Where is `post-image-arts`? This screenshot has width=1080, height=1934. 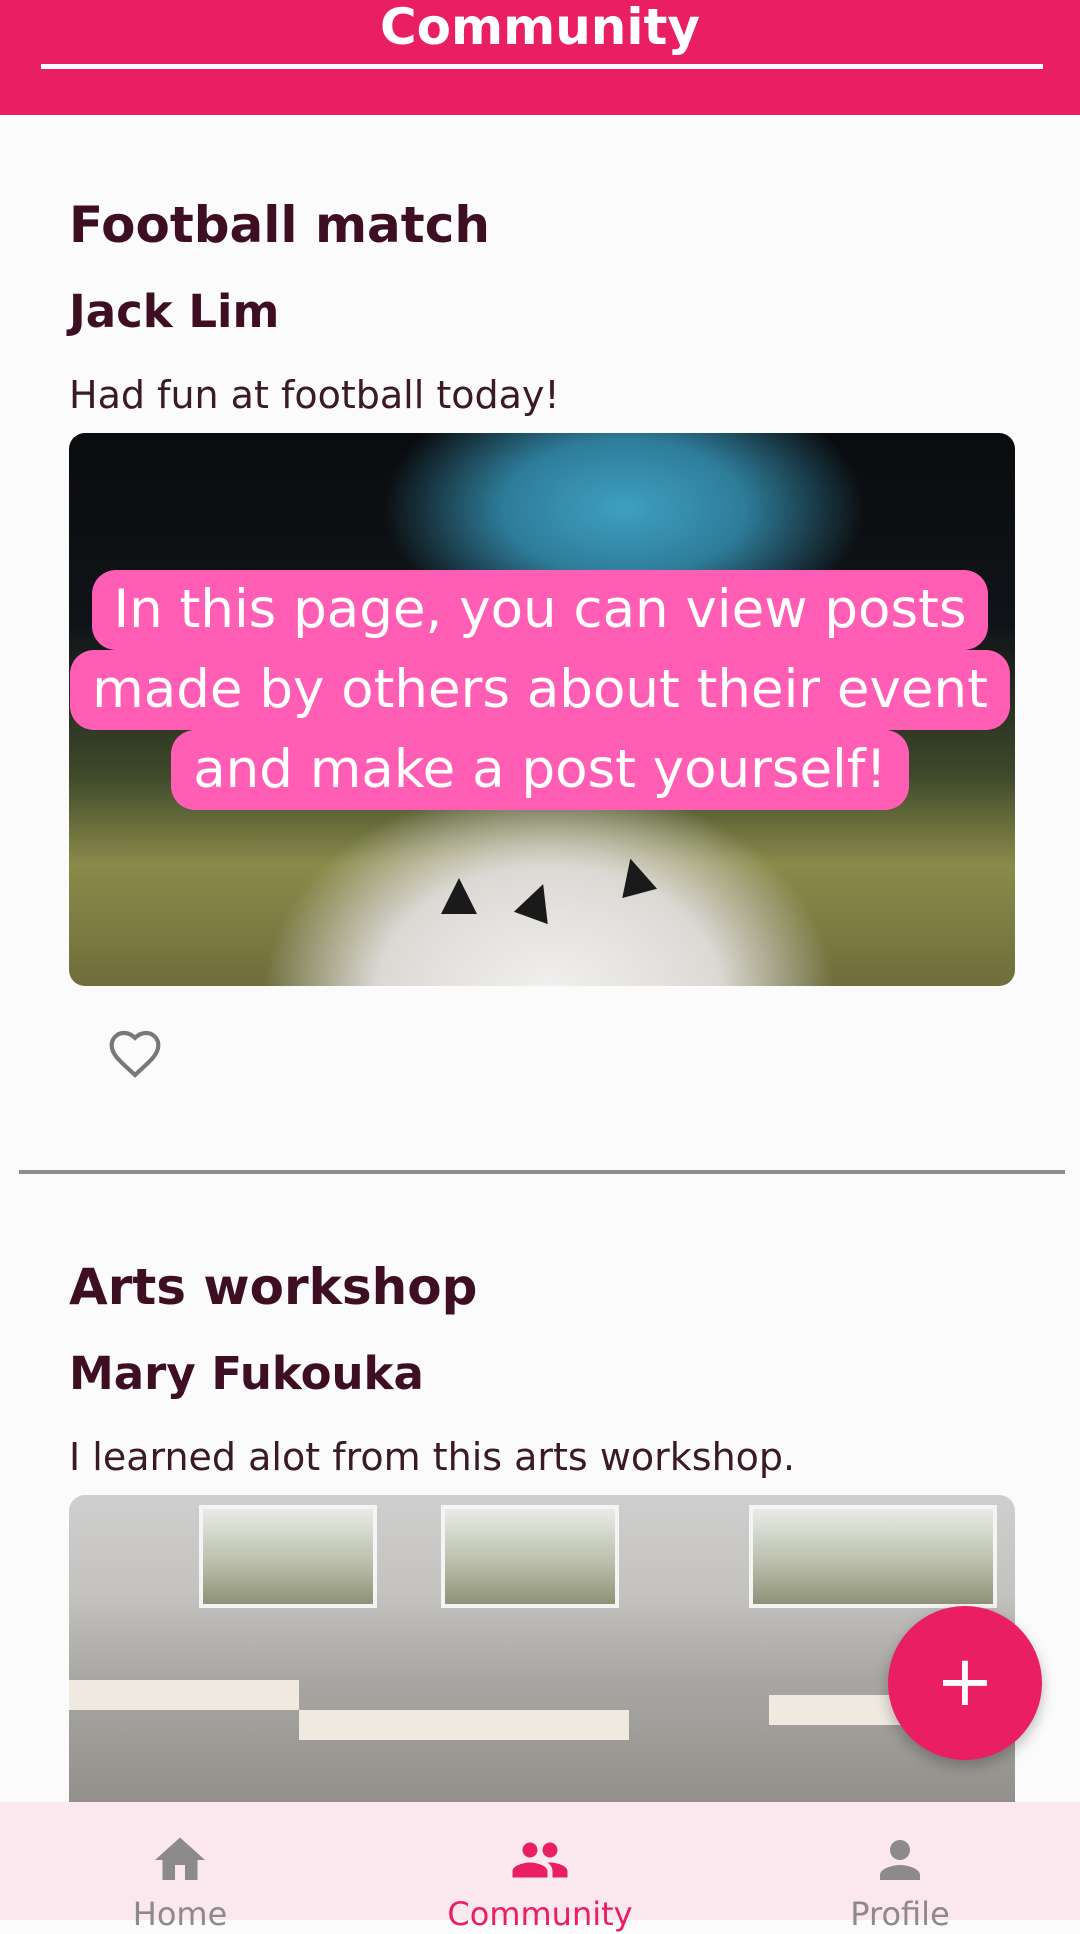
post-image-arts is located at coordinates (542, 1660).